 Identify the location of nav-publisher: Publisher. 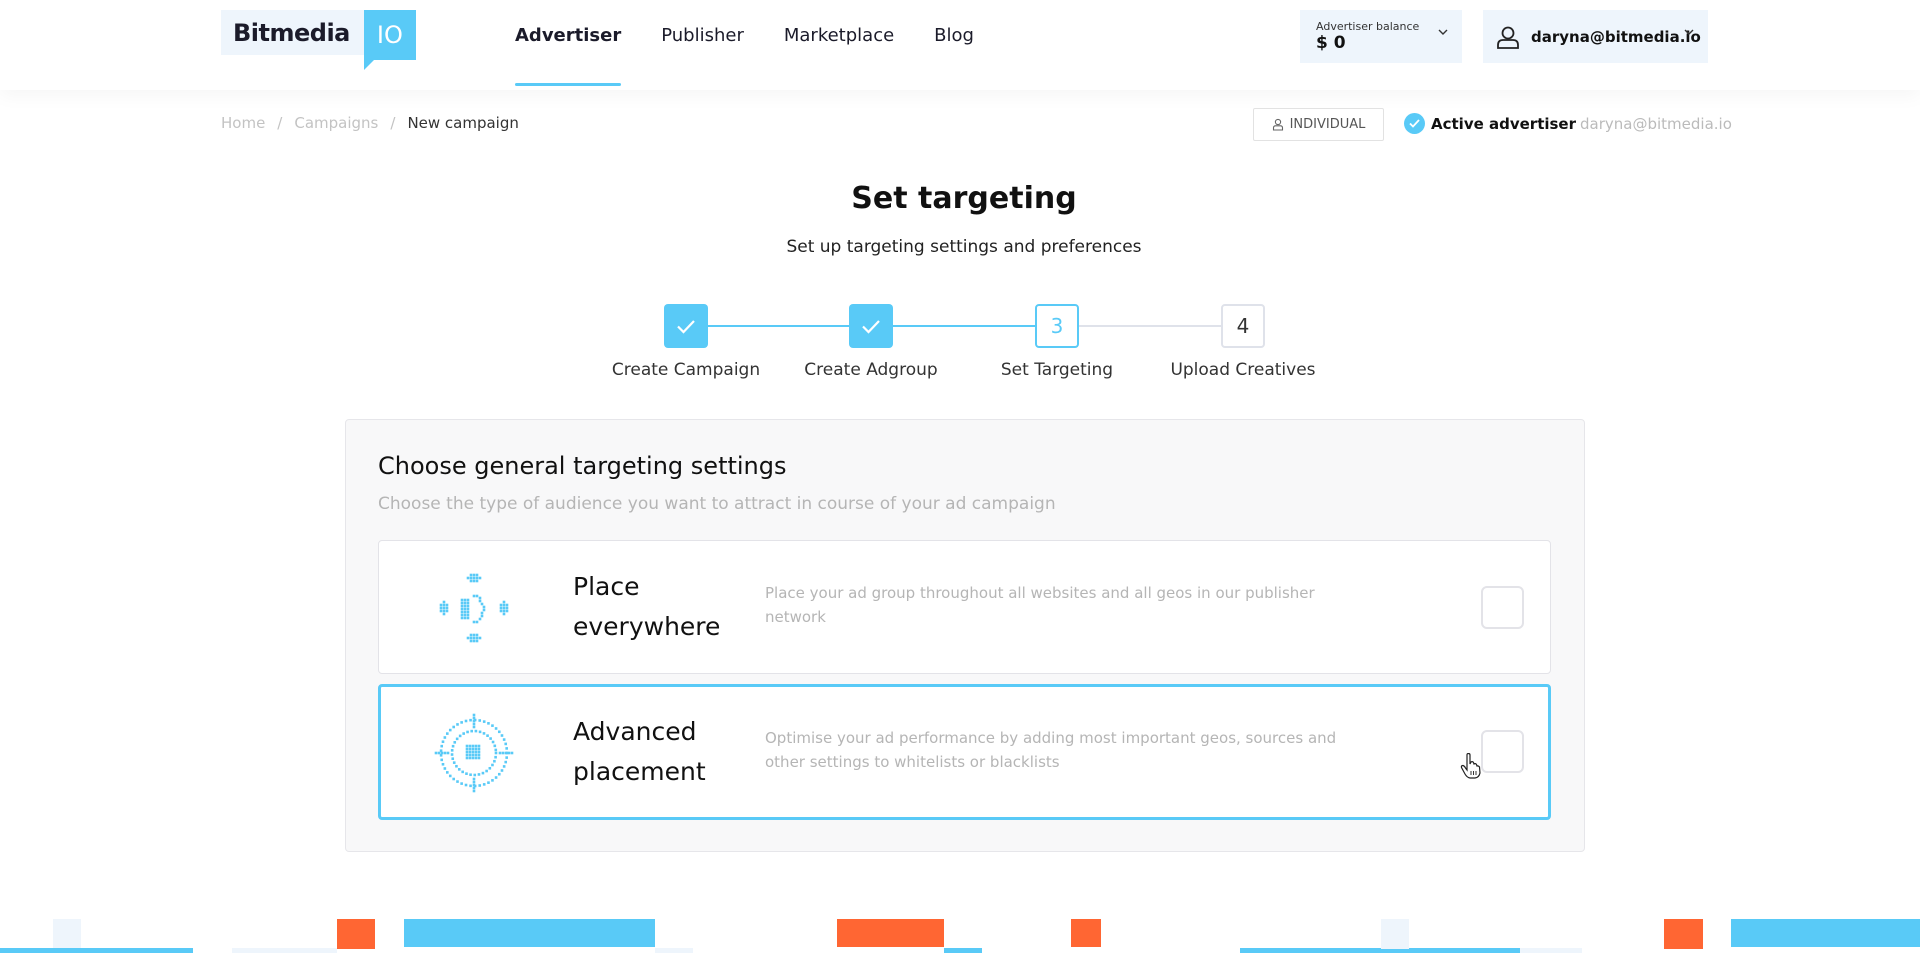
(702, 43).